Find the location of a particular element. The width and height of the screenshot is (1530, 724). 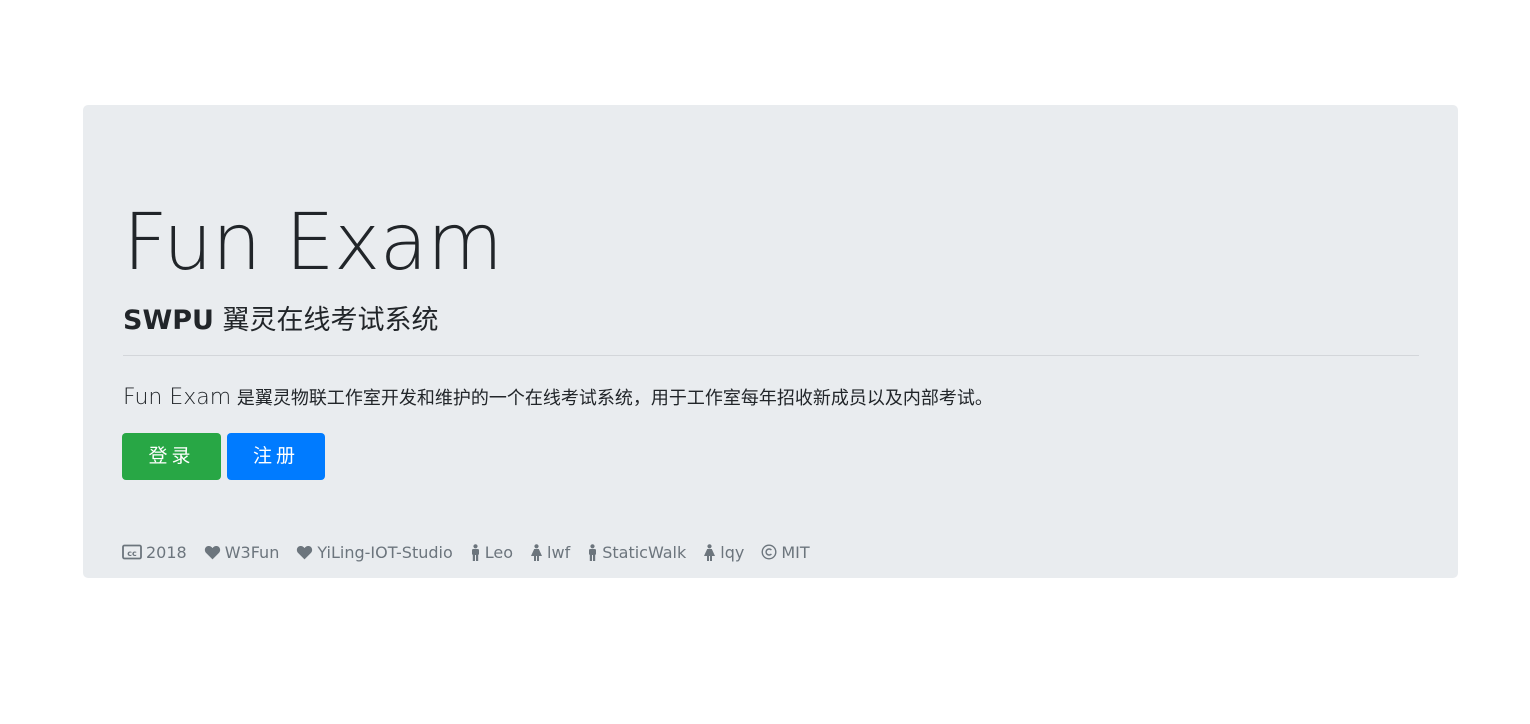

footer-item-studio: YiLing-IOT-Studio is located at coordinates (374, 552).